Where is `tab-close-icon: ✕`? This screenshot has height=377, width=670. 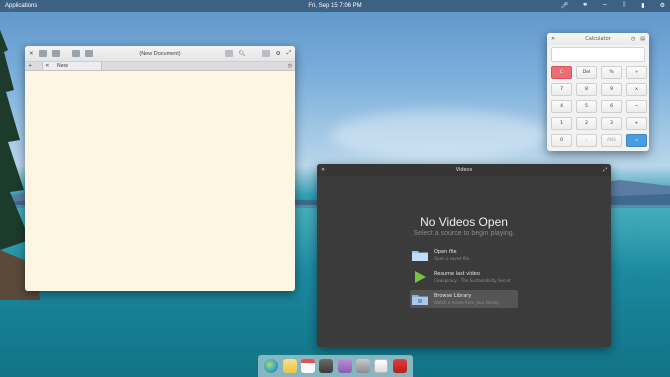
tab-close-icon: ✕ is located at coordinates (47, 66).